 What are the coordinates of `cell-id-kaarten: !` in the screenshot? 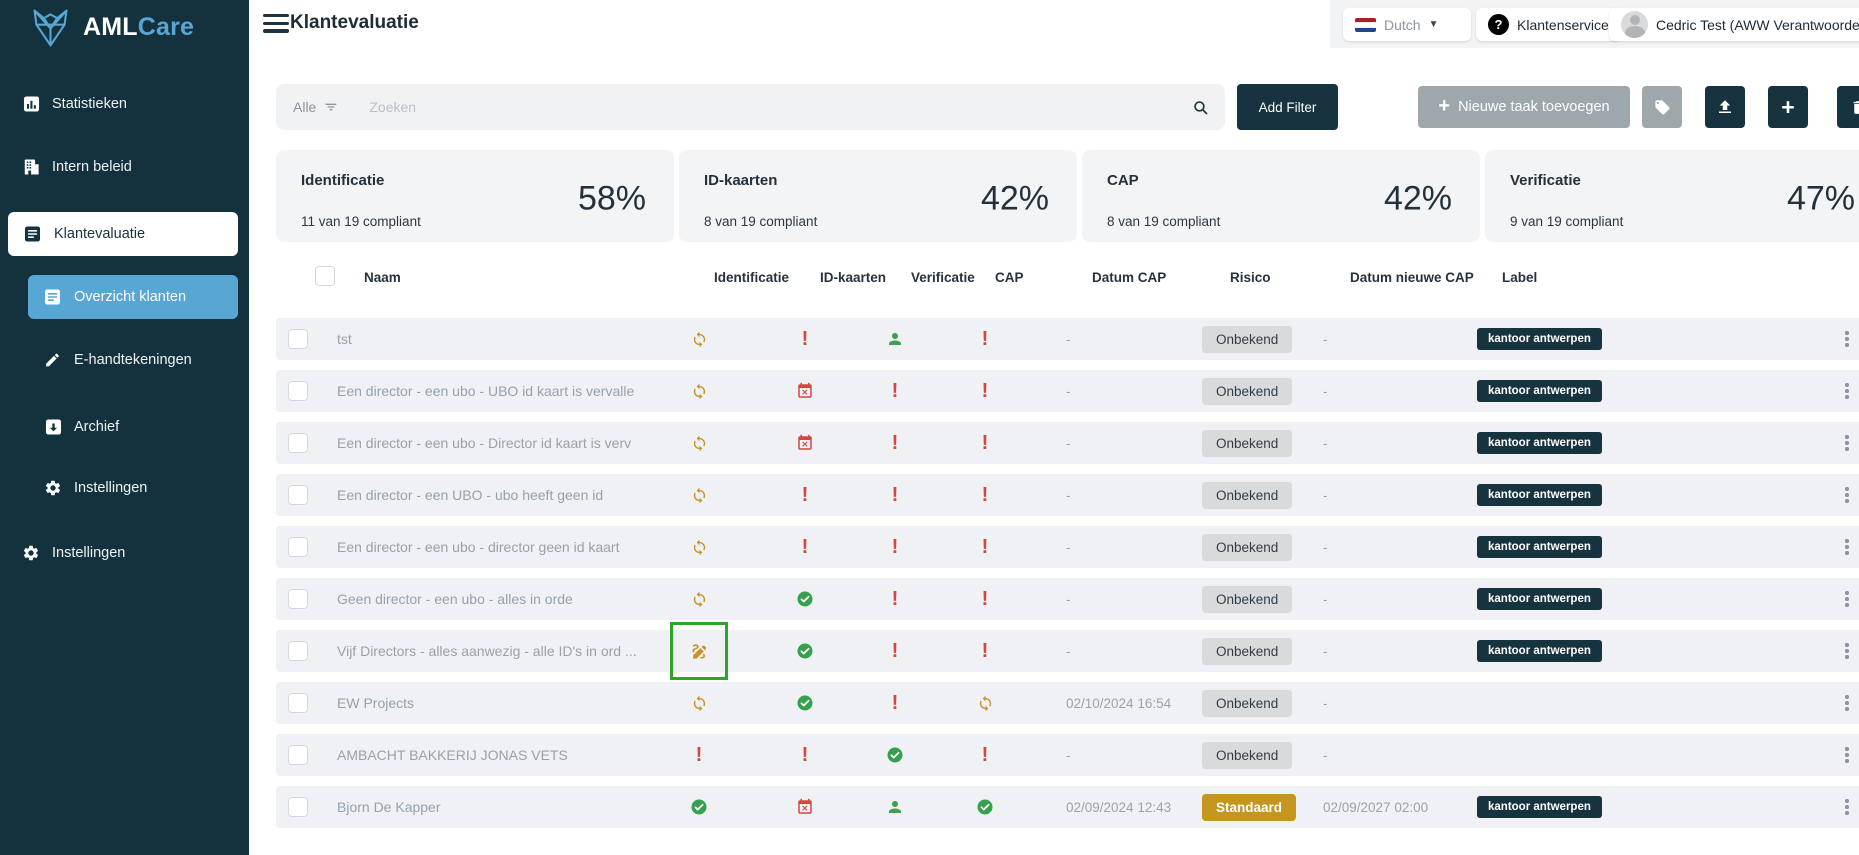 It's located at (805, 339).